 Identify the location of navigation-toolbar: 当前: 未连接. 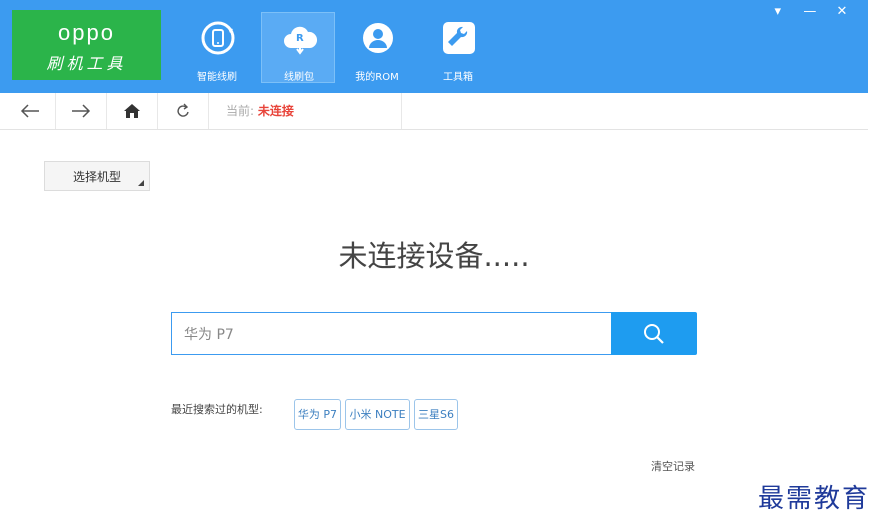
(434, 111).